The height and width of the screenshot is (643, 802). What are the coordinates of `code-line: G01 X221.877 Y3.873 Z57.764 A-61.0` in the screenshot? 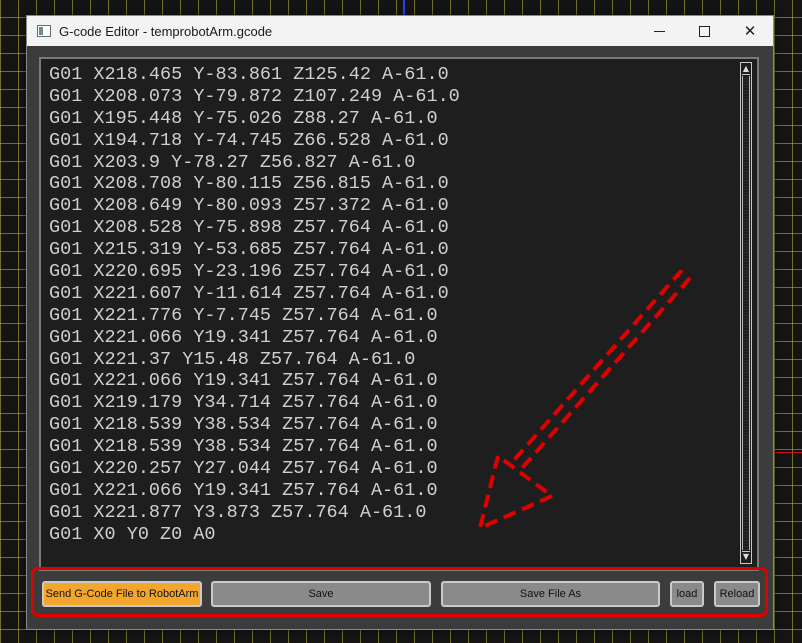 It's located at (238, 512).